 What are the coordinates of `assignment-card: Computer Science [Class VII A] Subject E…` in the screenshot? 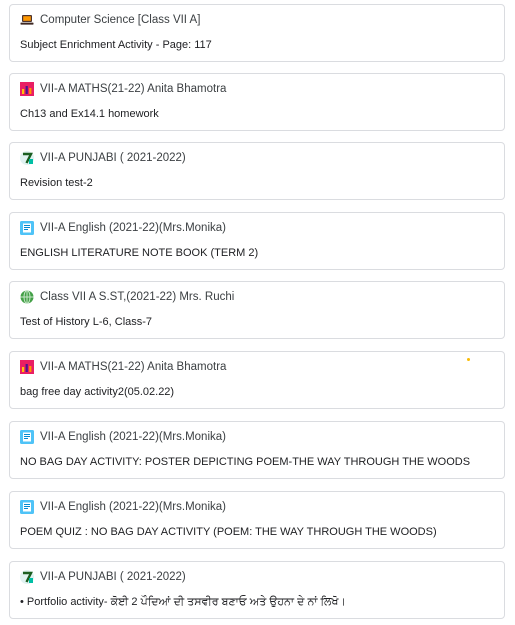 It's located at (257, 33).